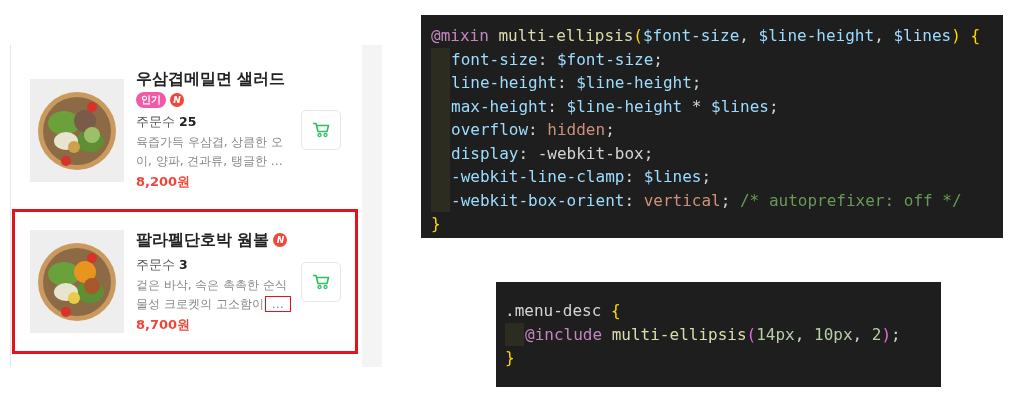 Image resolution: width=1020 pixels, height=404 pixels. I want to click on code-line: overflow: hidden;, so click(533, 130).